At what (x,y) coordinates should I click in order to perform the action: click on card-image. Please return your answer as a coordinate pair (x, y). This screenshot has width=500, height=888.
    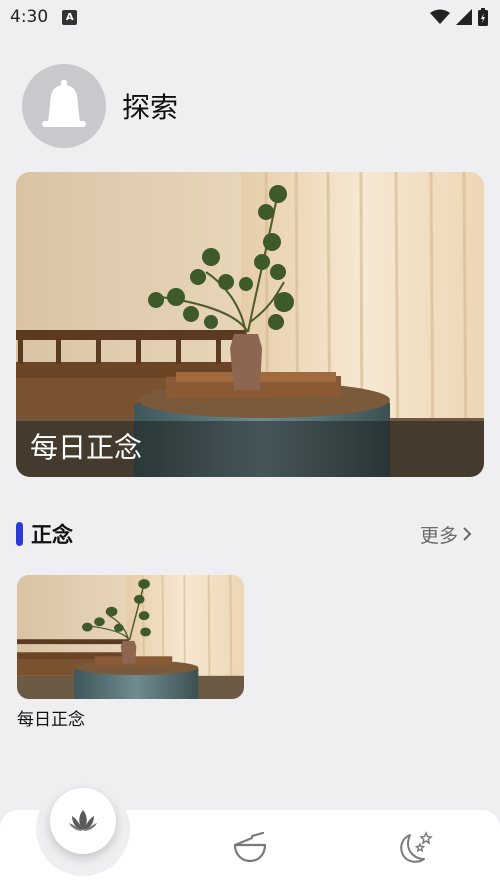
    Looking at the image, I should click on (130, 637).